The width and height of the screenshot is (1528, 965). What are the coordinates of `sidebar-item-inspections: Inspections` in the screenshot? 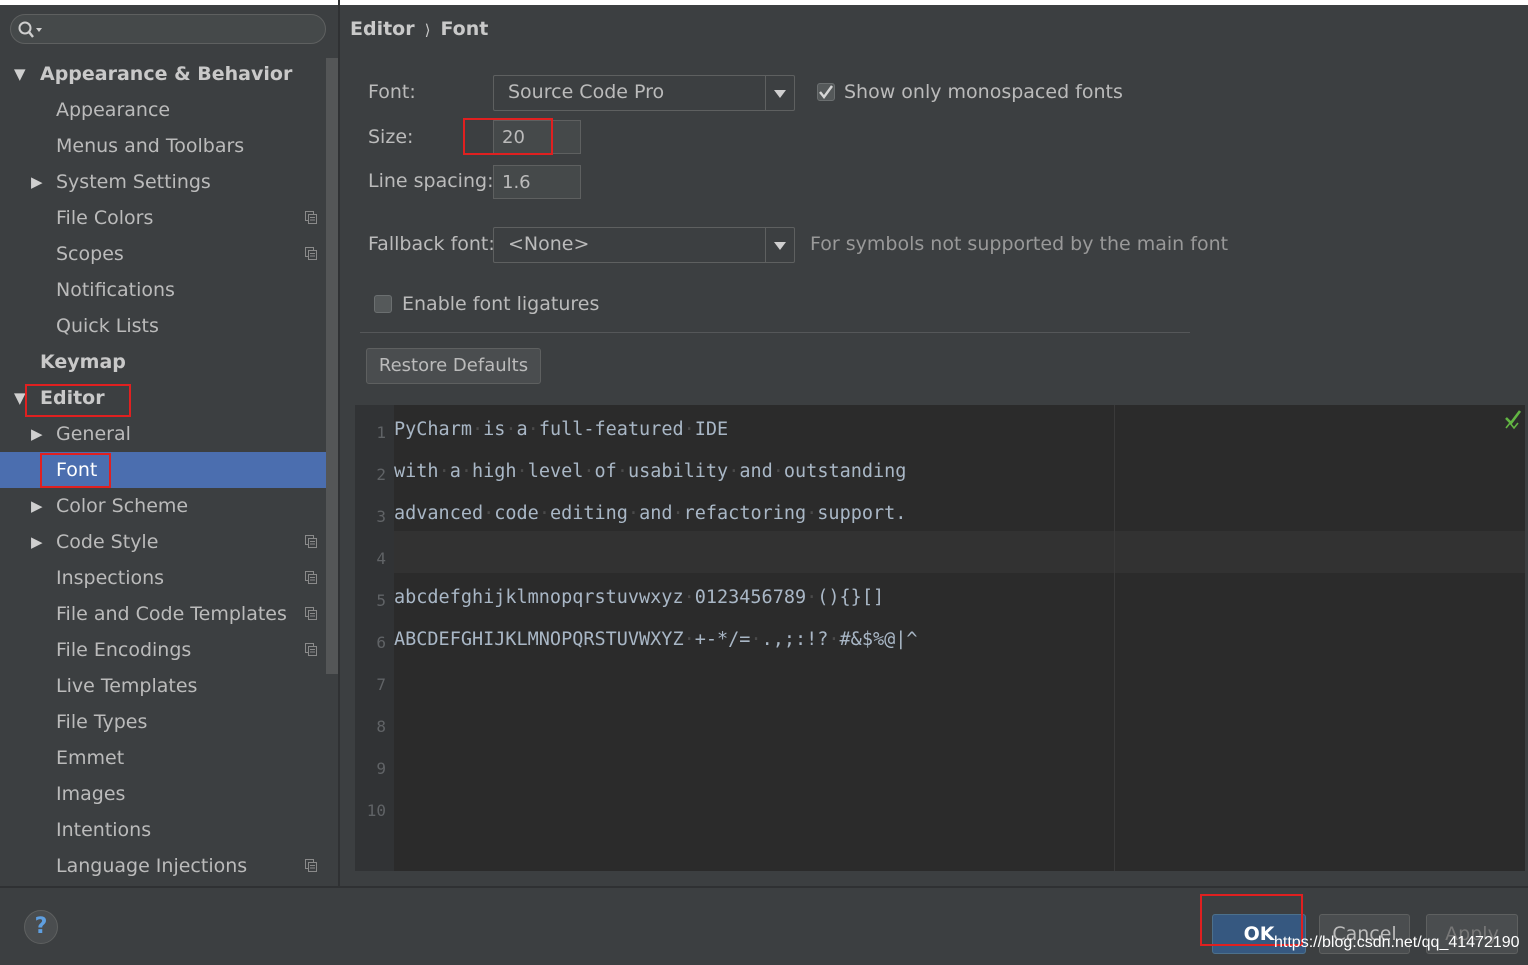 It's located at (169, 578).